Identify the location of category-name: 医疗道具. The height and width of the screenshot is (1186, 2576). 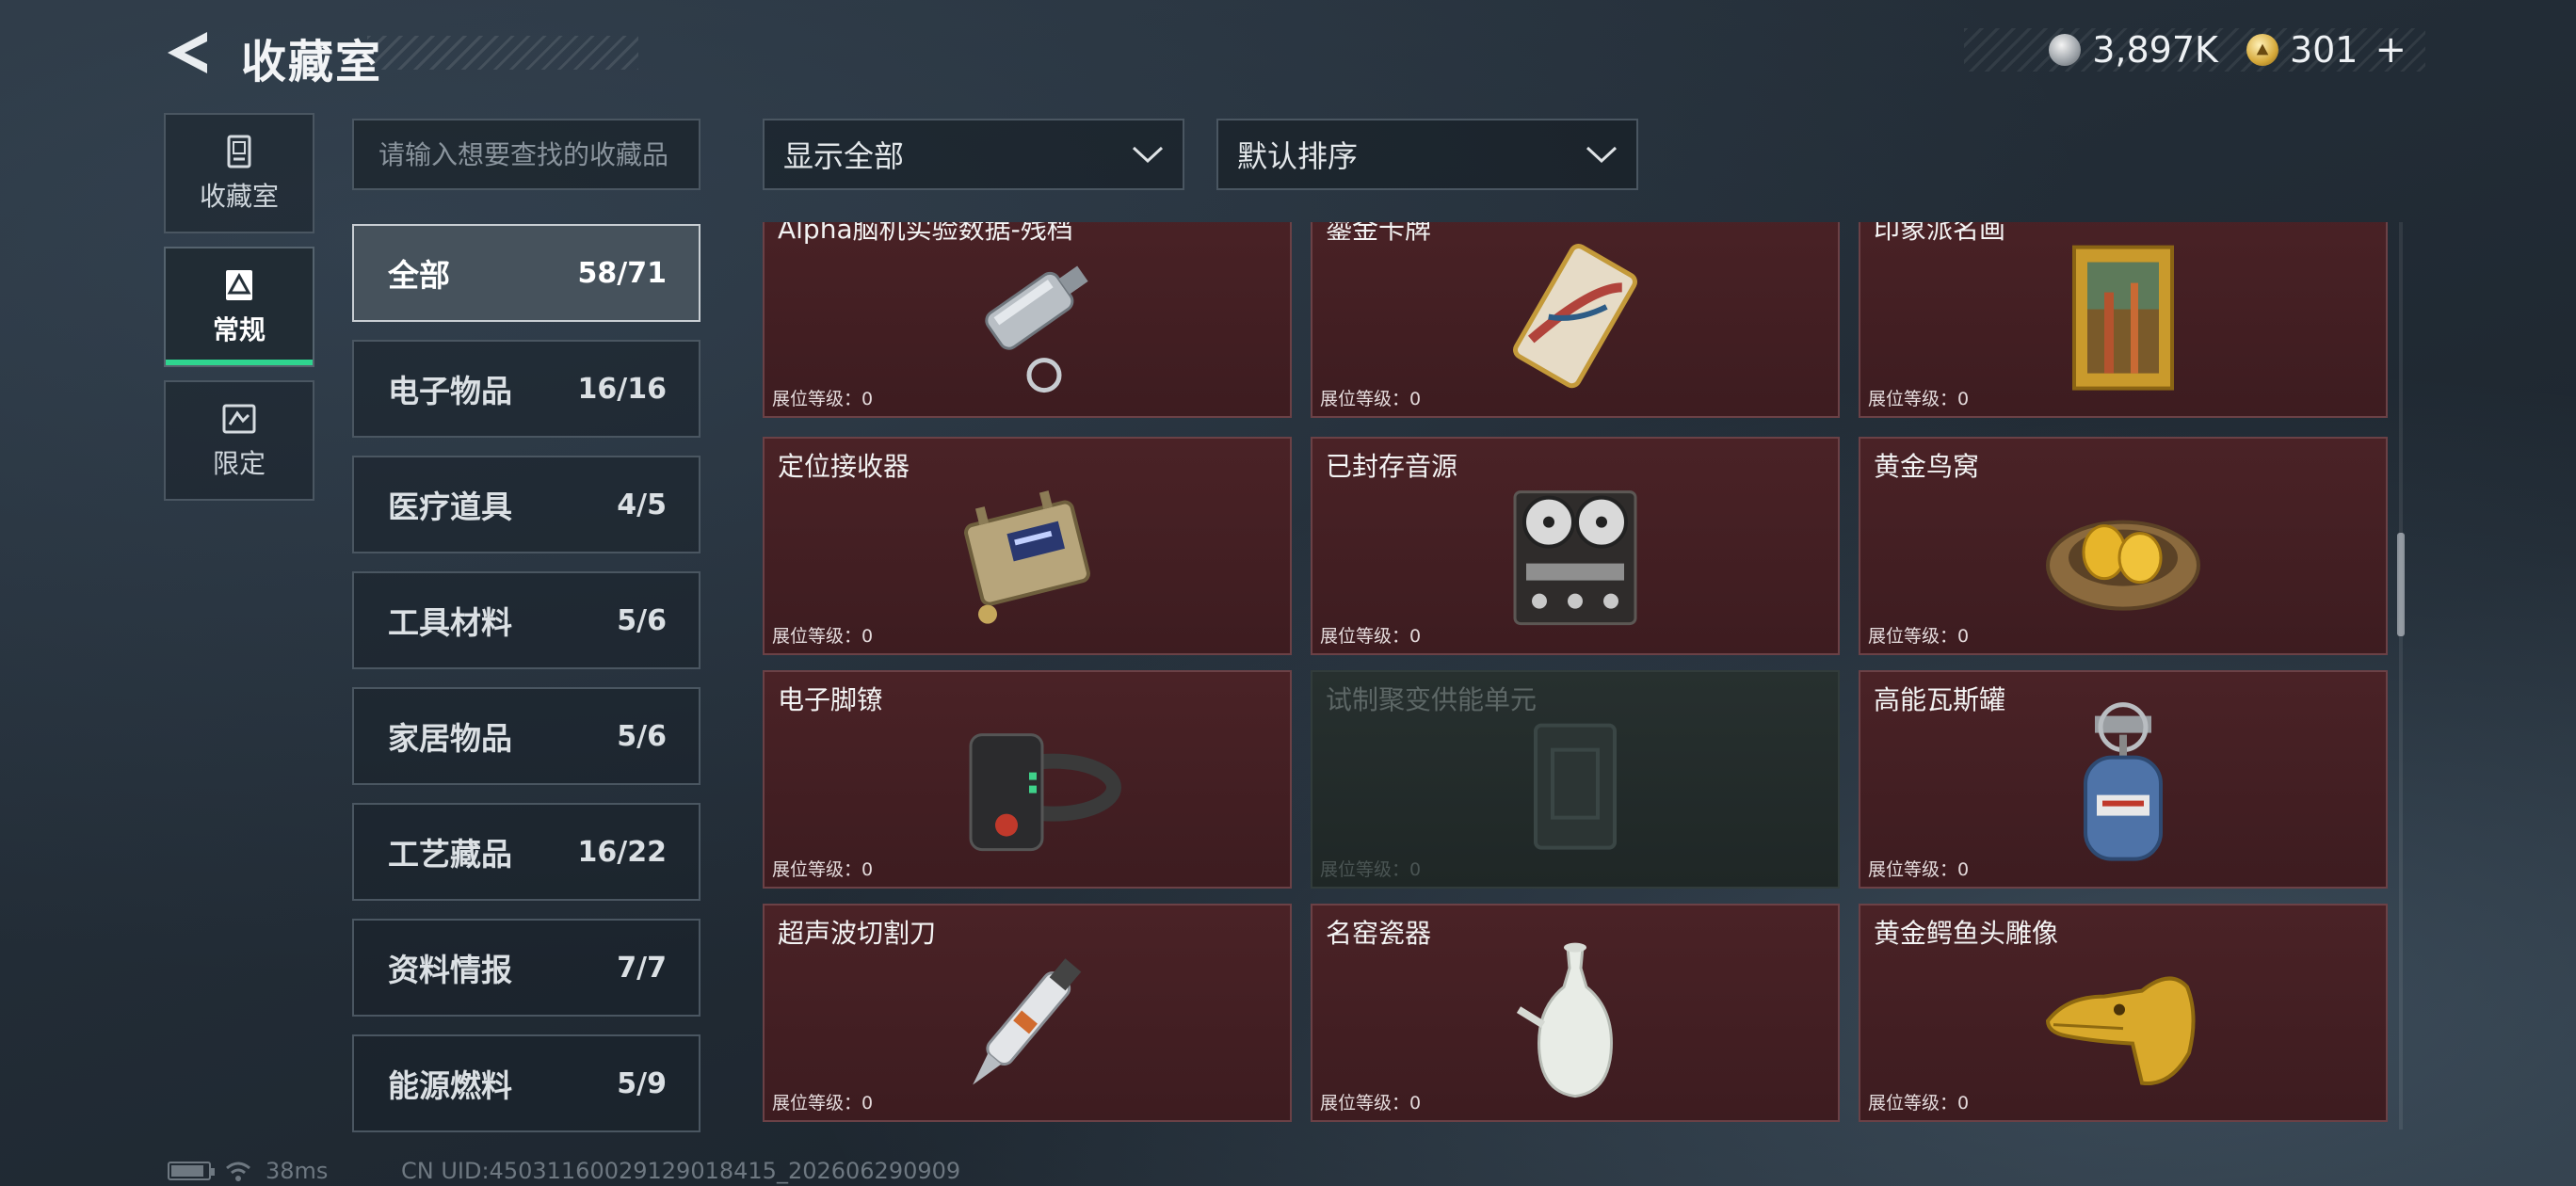
(450, 507).